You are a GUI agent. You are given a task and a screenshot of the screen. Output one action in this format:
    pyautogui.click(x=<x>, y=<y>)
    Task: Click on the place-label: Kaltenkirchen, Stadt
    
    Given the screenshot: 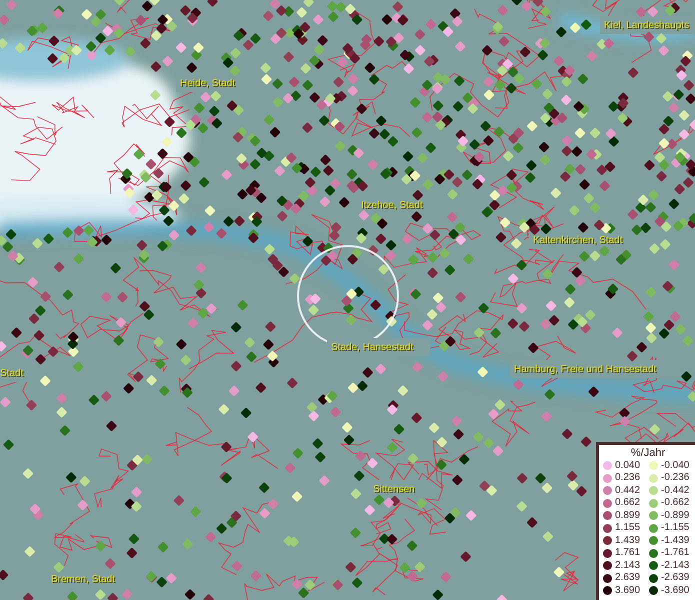 What is the action you would take?
    pyautogui.click(x=577, y=241)
    